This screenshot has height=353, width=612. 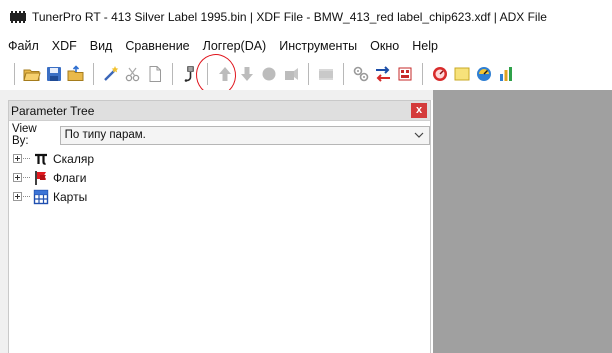 What do you see at coordinates (425, 46) in the screenshot?
I see `menu-help: Help` at bounding box center [425, 46].